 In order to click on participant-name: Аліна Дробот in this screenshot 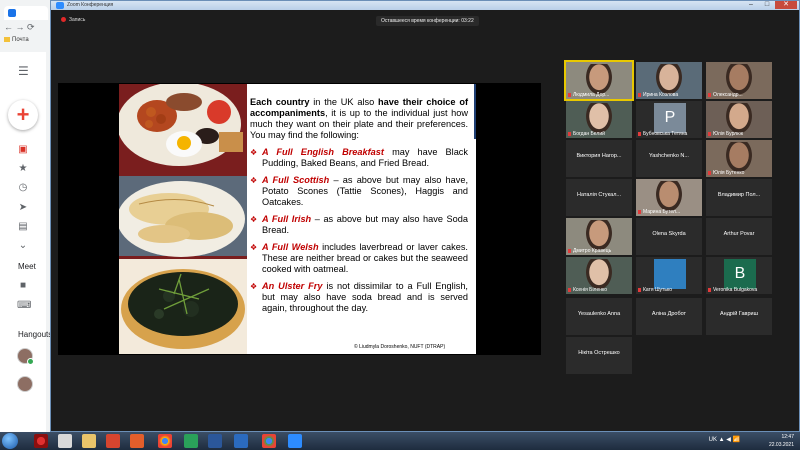, I will do `click(669, 314)`.